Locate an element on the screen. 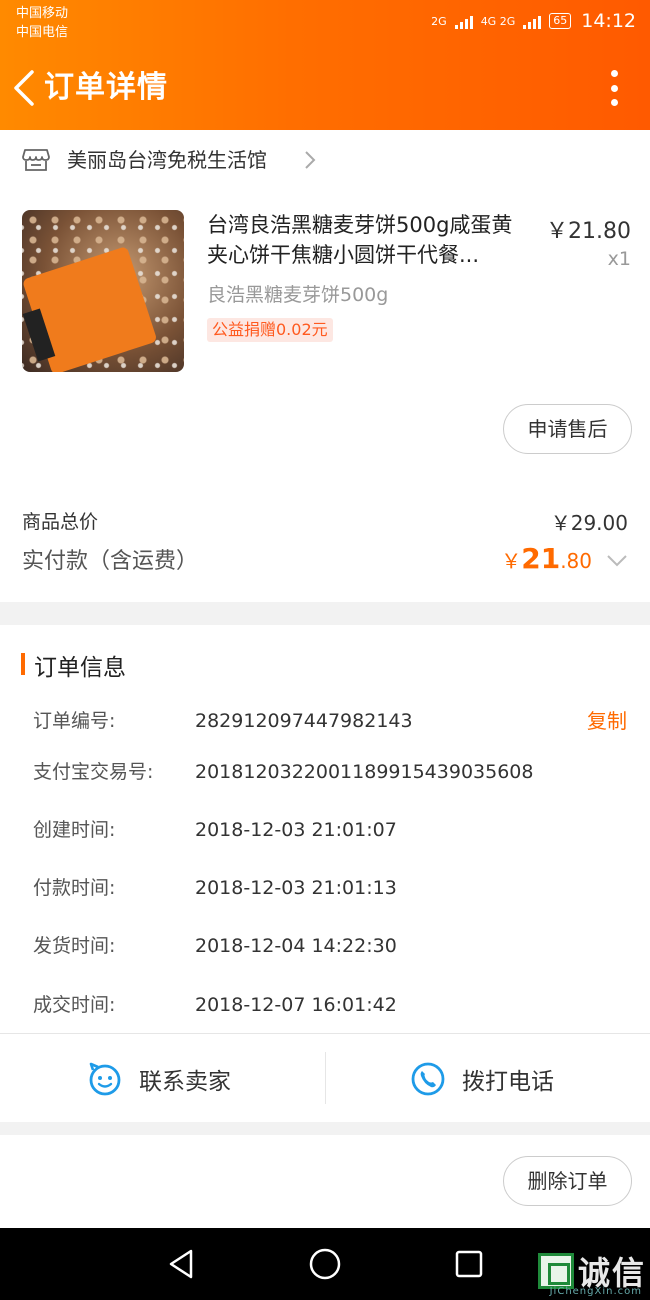 The image size is (650, 1300). contact-seller-label: 联系卖家 is located at coordinates (185, 1082).